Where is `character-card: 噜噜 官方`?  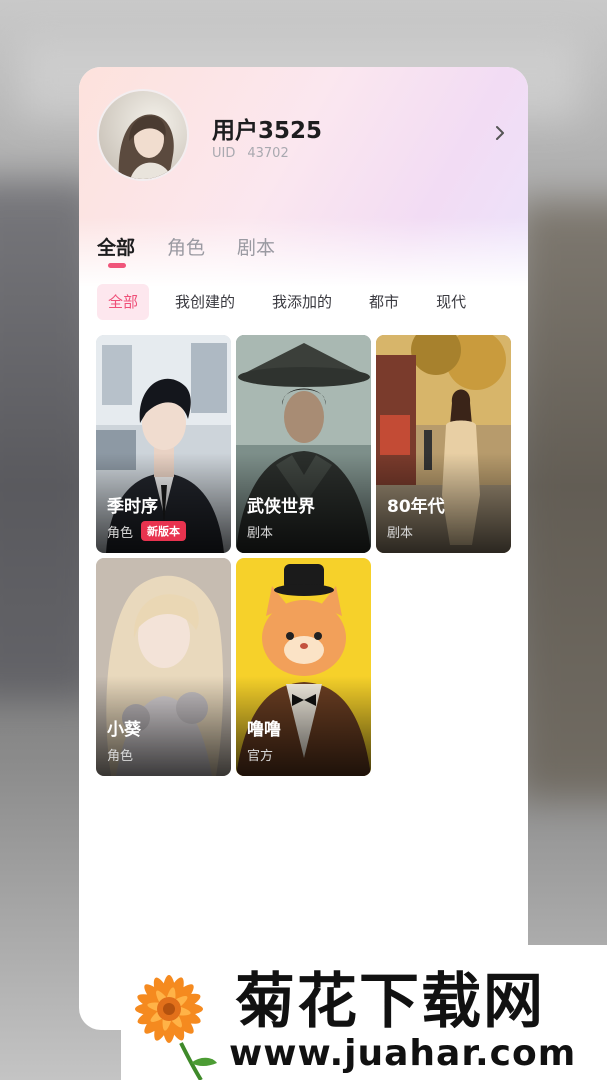
character-card: 噜噜 官方 is located at coordinates (303, 667).